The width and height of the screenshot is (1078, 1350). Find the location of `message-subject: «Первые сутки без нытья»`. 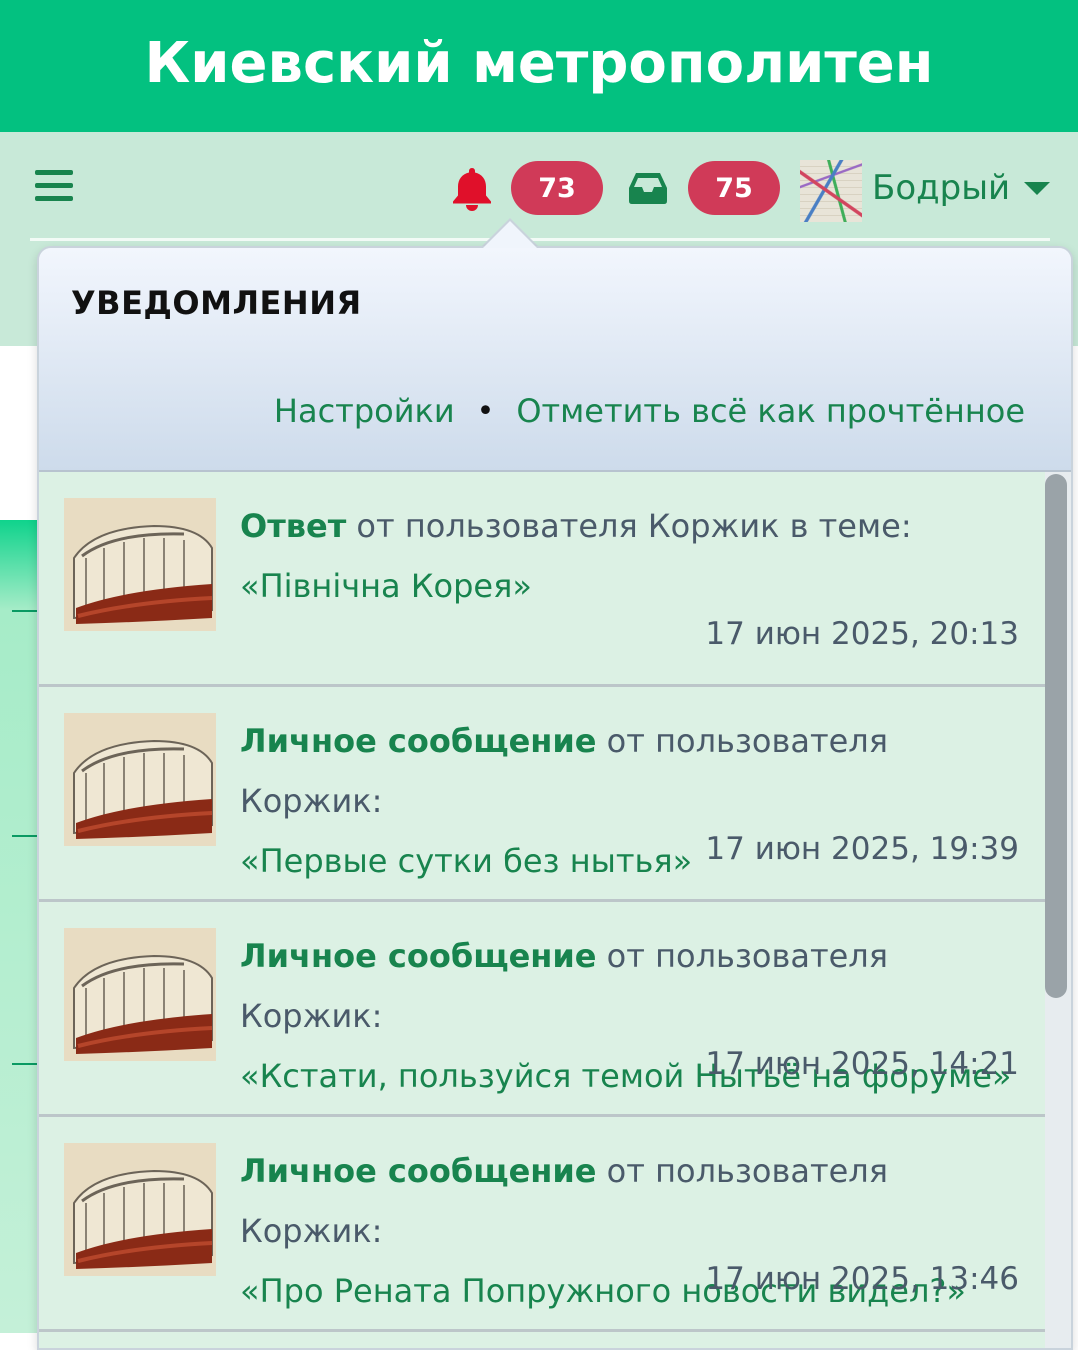

message-subject: «Первые сутки без нытья» is located at coordinates (466, 861).